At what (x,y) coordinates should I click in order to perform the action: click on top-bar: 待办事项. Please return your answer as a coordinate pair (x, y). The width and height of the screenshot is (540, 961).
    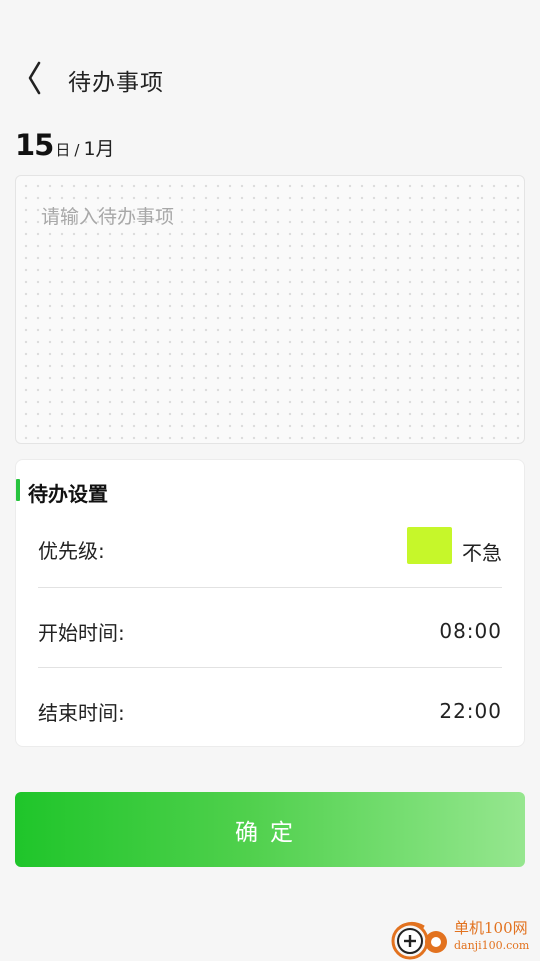
    Looking at the image, I should click on (270, 78).